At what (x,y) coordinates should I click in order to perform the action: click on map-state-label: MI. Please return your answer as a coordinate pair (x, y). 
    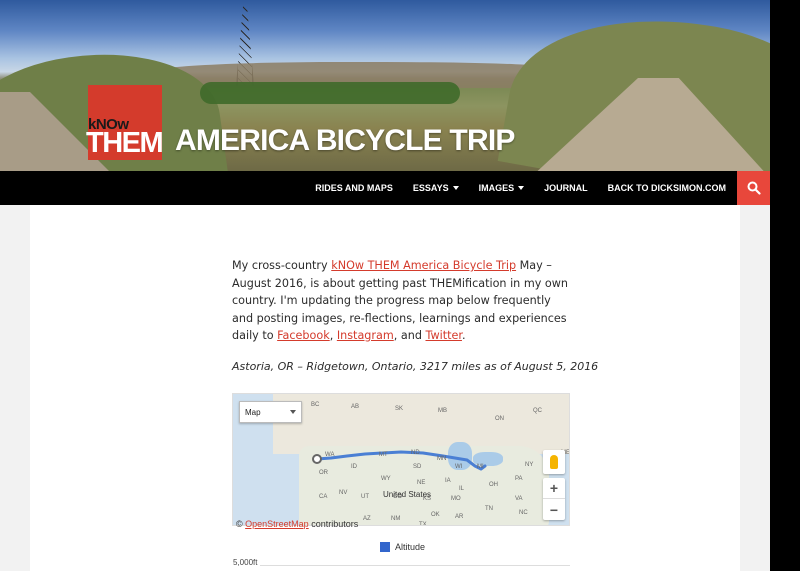
    Looking at the image, I should click on (480, 467).